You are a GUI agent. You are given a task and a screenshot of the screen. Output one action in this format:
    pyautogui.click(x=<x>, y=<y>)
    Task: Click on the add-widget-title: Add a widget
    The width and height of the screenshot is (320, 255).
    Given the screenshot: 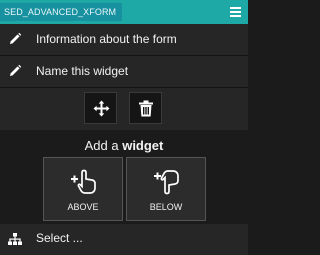 What is the action you would take?
    pyautogui.click(x=124, y=145)
    